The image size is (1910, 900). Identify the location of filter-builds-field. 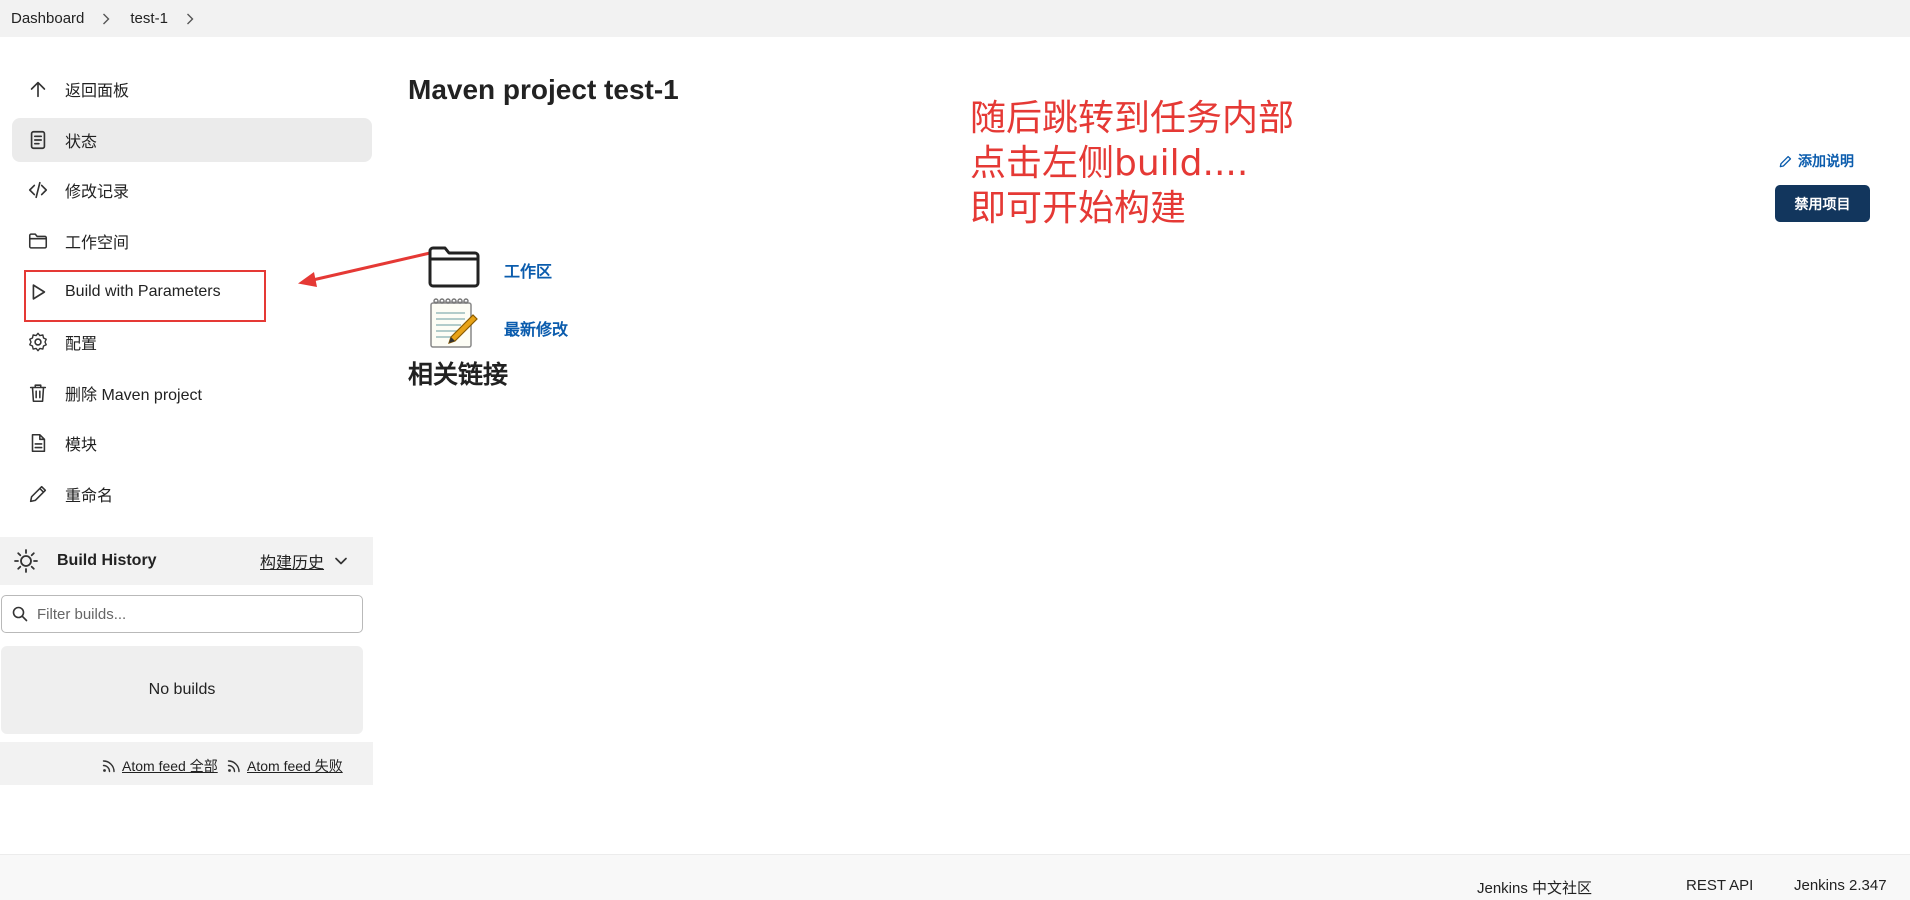
(182, 614).